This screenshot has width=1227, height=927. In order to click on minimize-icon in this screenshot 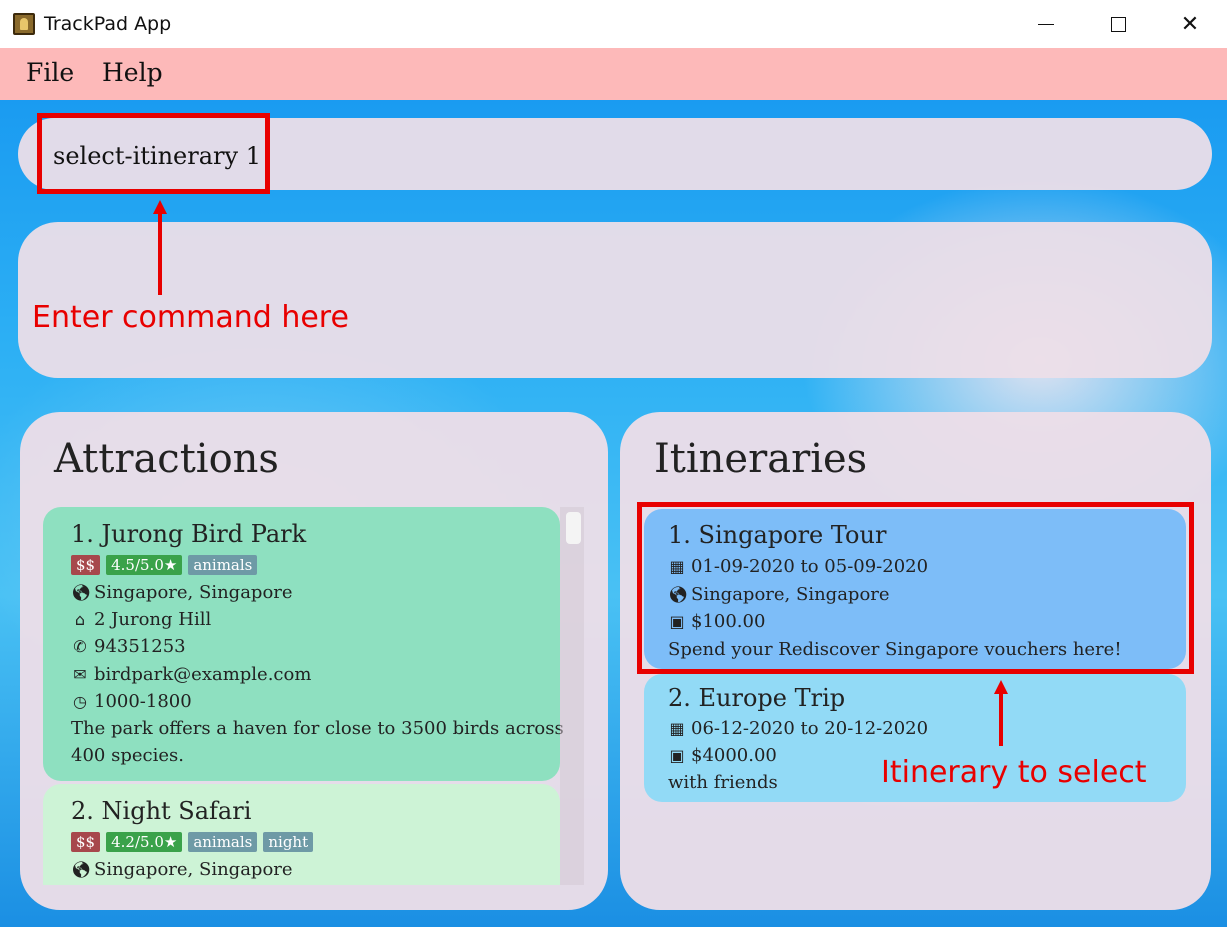, I will do `click(1046, 24)`.